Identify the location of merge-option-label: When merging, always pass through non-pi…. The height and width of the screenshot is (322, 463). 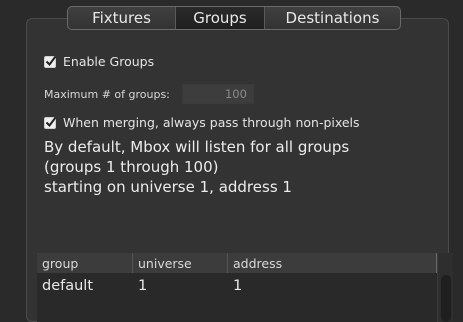
(211, 122).